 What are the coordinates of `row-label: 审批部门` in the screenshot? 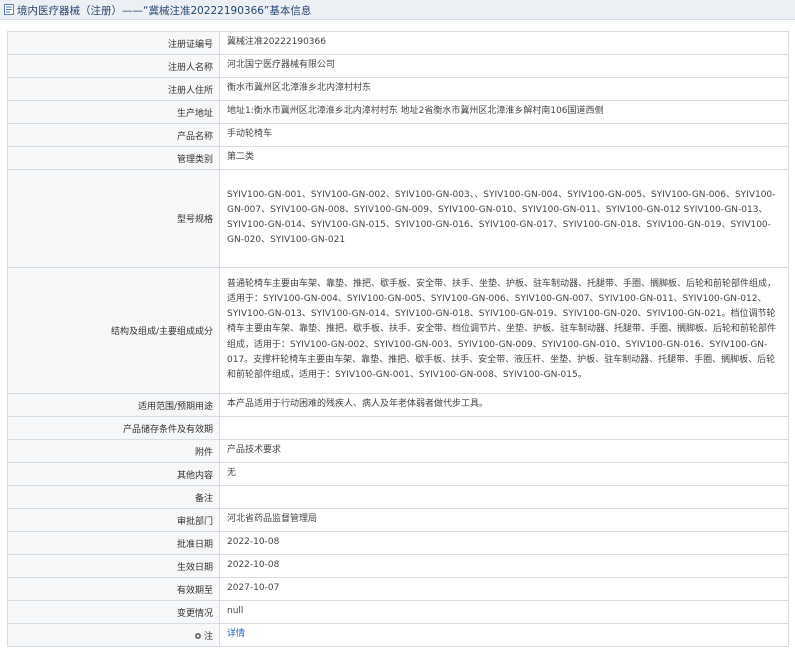 It's located at (113, 520).